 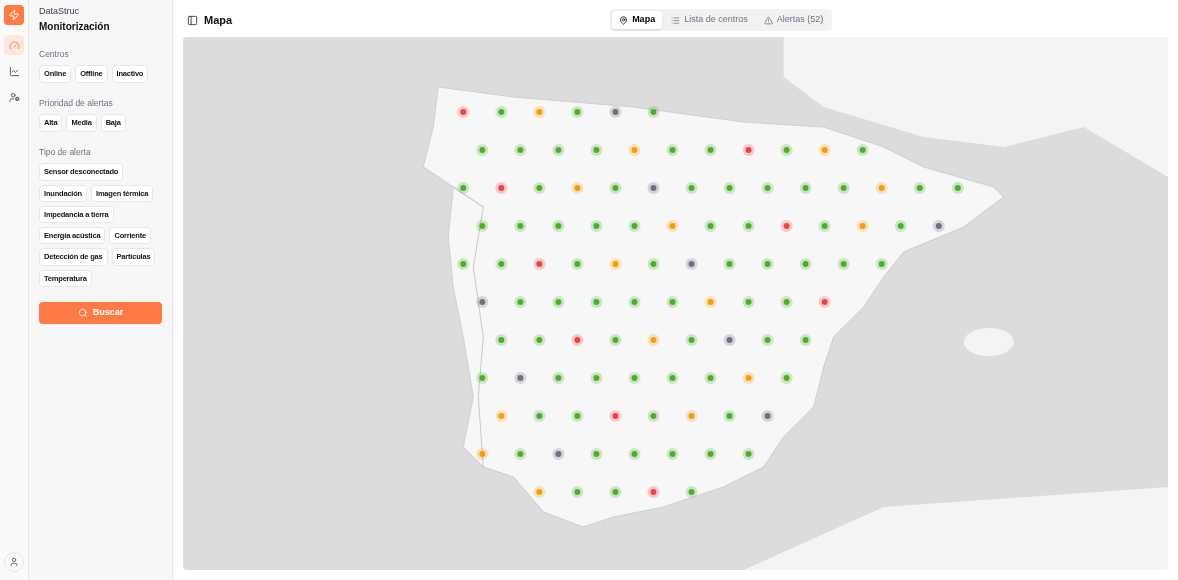 What do you see at coordinates (218, 20) in the screenshot?
I see `page-title: Mapa` at bounding box center [218, 20].